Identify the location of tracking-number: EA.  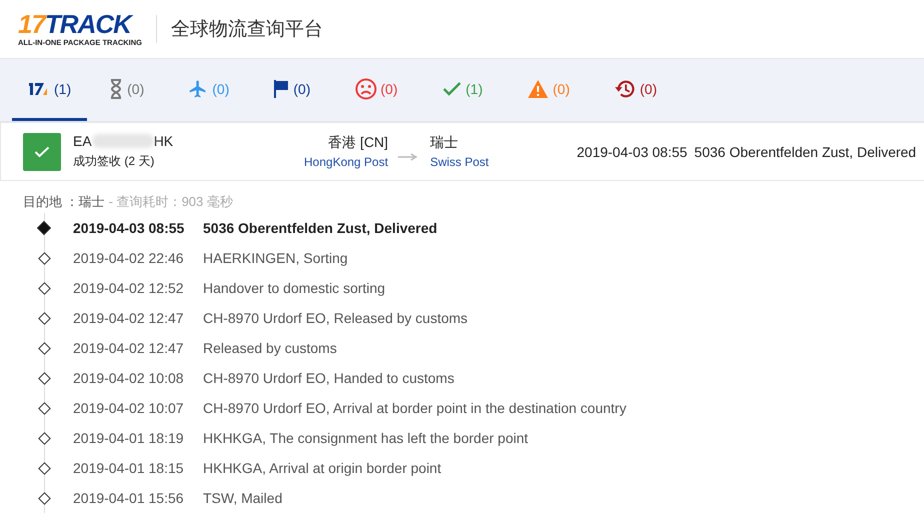
(82, 141).